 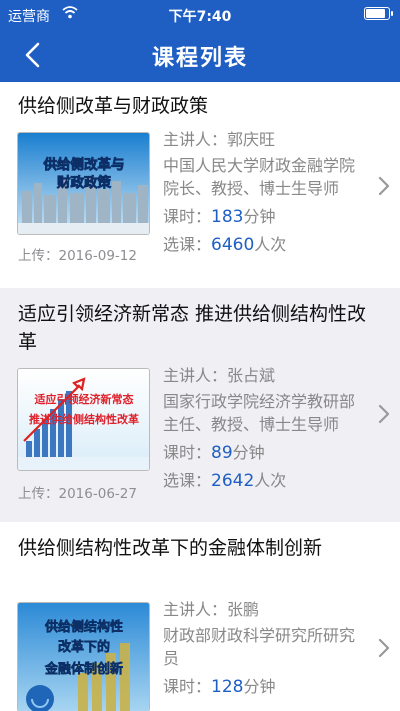 I want to click on enroll-value: 6460, so click(x=233, y=245).